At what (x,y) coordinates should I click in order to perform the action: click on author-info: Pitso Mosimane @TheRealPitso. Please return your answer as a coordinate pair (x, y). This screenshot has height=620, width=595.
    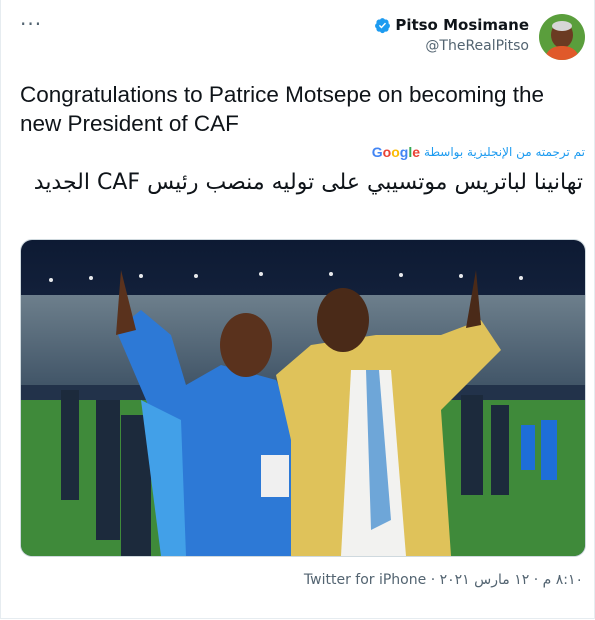
    Looking at the image, I should click on (451, 35).